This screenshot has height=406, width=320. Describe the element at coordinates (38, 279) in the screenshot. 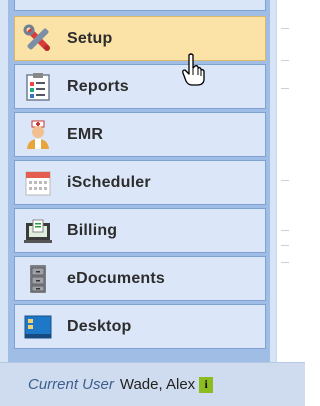

I see `cabinet-icon` at that location.